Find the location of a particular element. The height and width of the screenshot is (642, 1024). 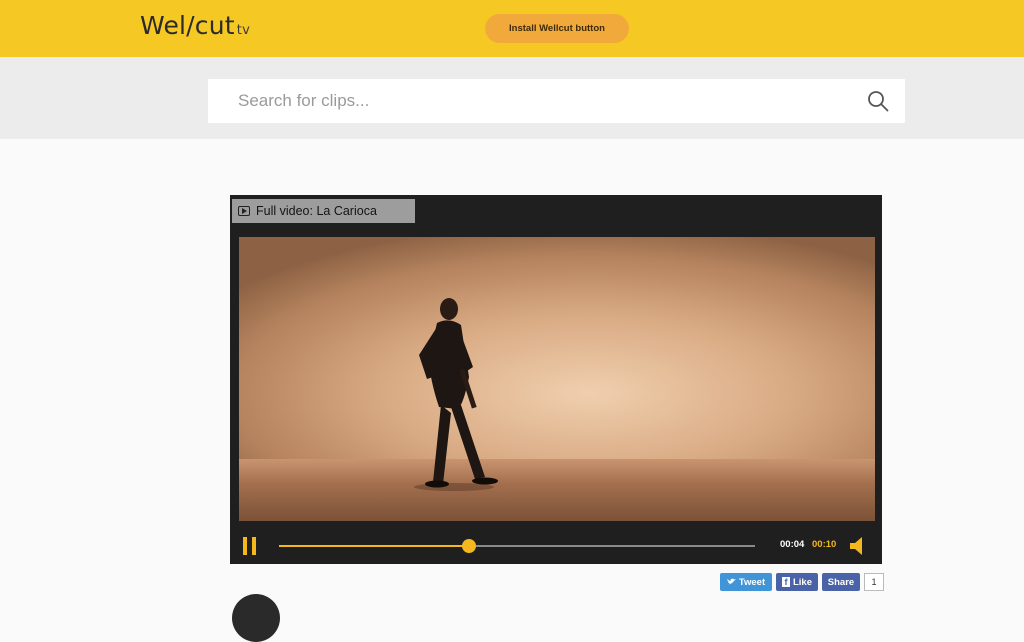

logo-tld: tv is located at coordinates (243, 30).